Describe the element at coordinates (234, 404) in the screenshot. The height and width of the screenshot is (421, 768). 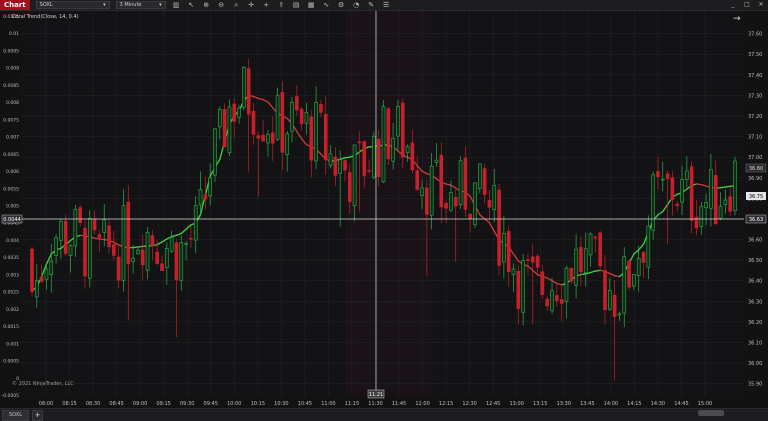
I see `time-axis-tick-label: 10:00` at that location.